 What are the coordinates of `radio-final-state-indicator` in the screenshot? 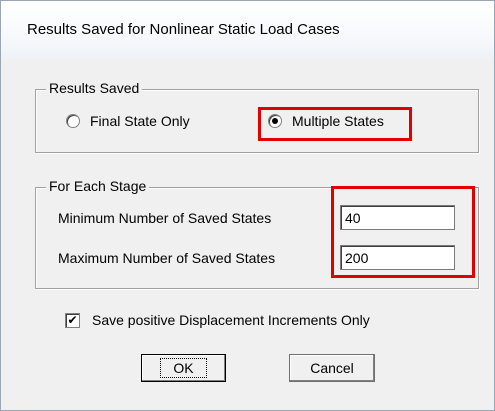 It's located at (73, 121).